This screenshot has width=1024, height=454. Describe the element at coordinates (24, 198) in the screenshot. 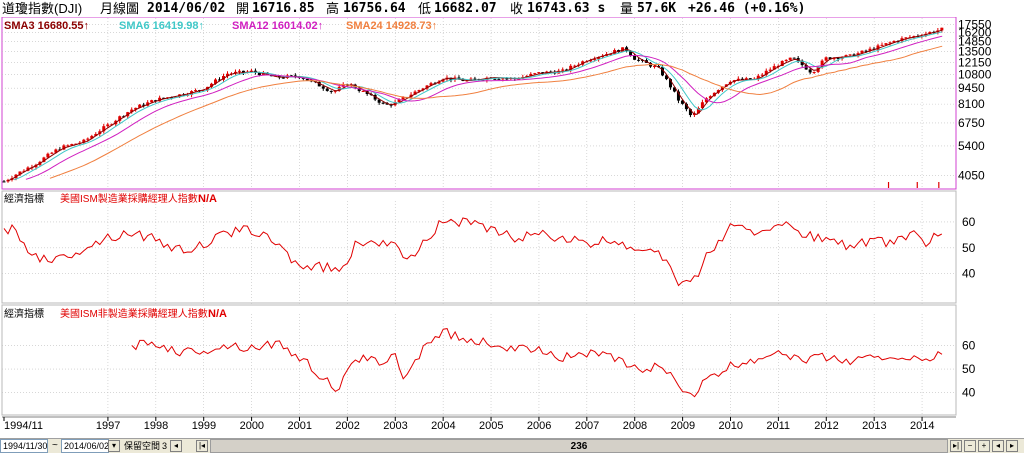

I see `panel2-title: 經濟指標` at that location.